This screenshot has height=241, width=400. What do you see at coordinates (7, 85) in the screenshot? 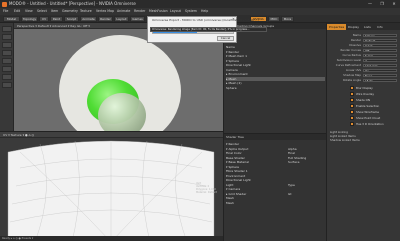
I see `loop-slice-tool-icon` at bounding box center [7, 85].